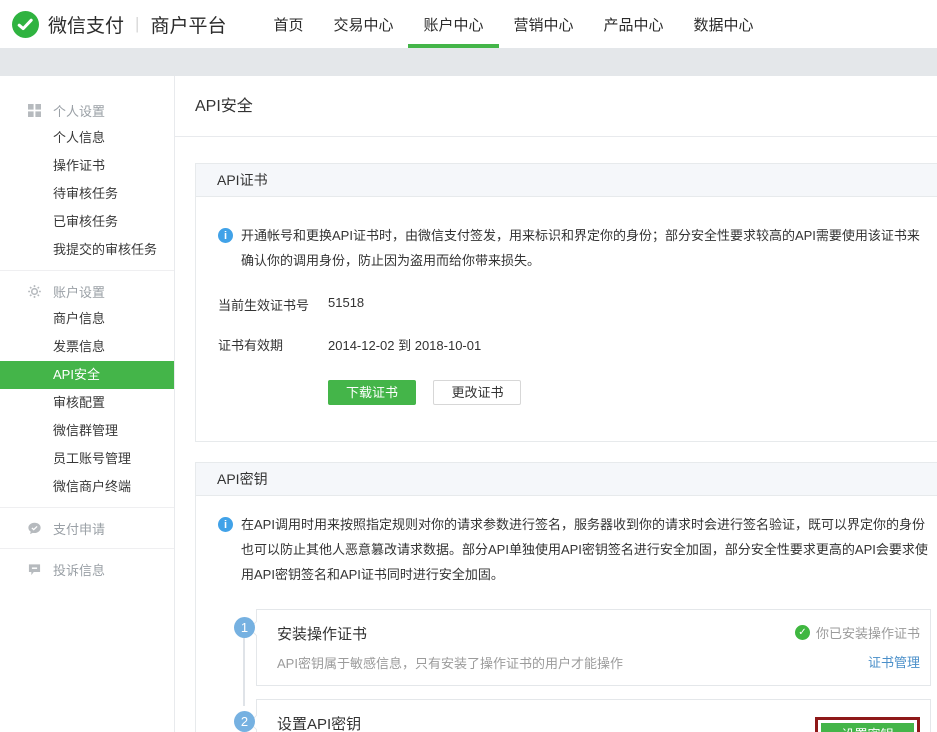 The image size is (937, 732). What do you see at coordinates (34, 569) in the screenshot?
I see `speech-bubble-icon` at bounding box center [34, 569].